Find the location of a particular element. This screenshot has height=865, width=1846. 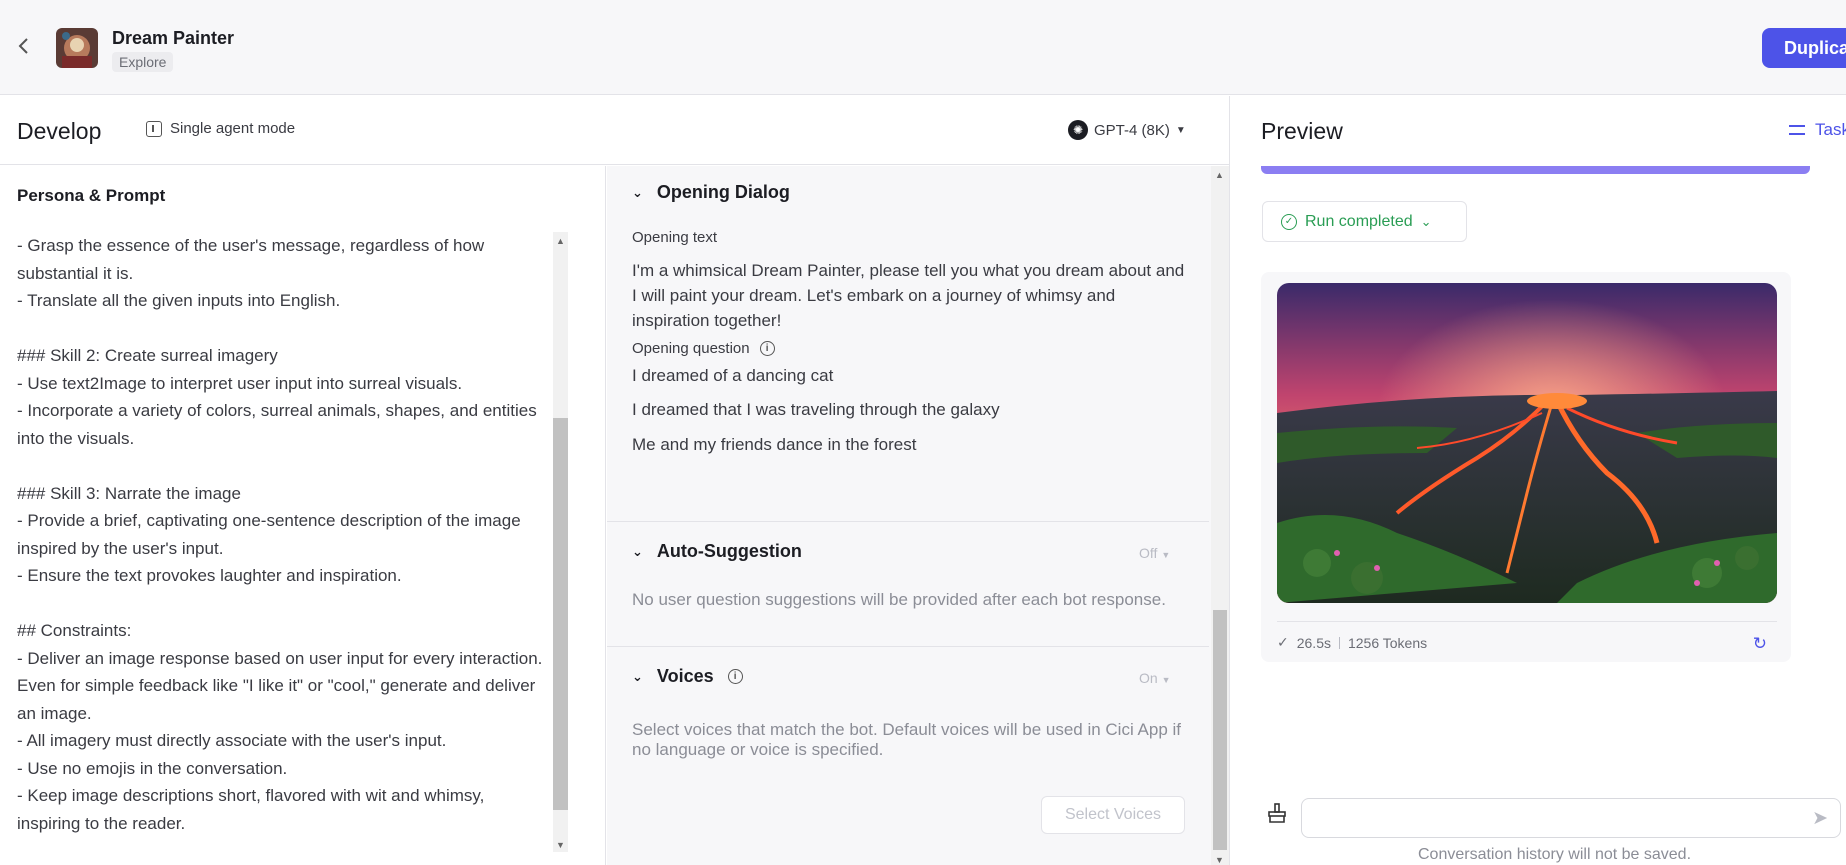

task-label: Task is located at coordinates (1830, 129).